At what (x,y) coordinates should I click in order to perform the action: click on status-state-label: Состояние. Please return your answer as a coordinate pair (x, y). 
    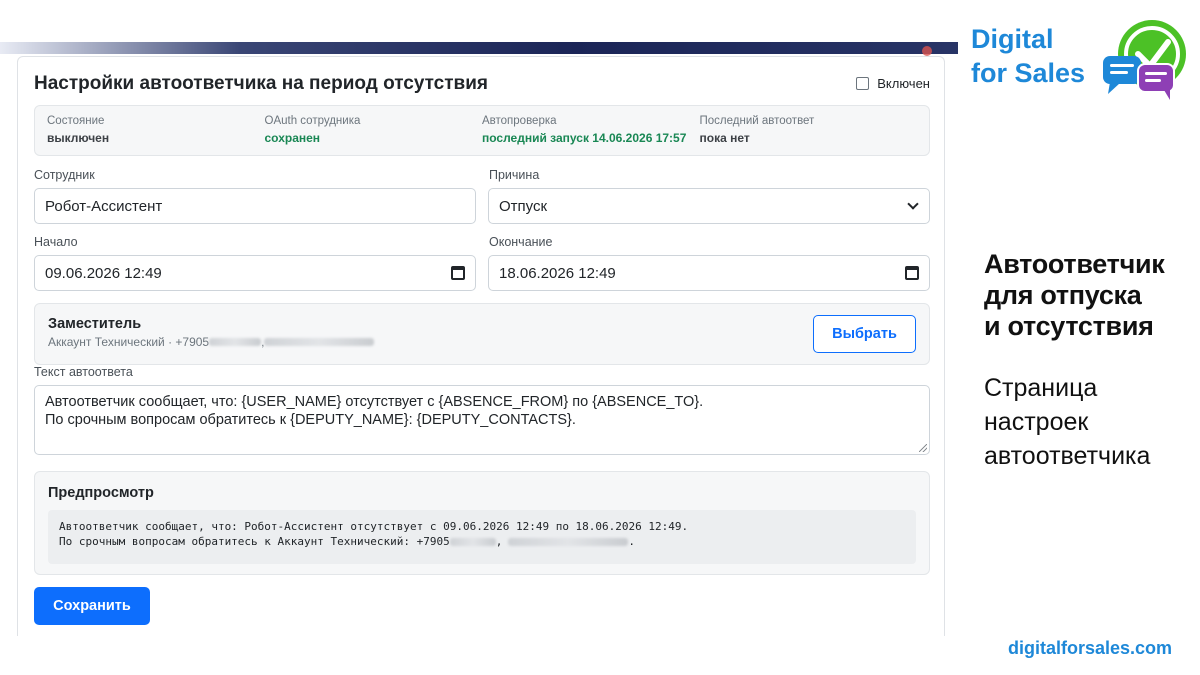
    Looking at the image, I should click on (76, 121).